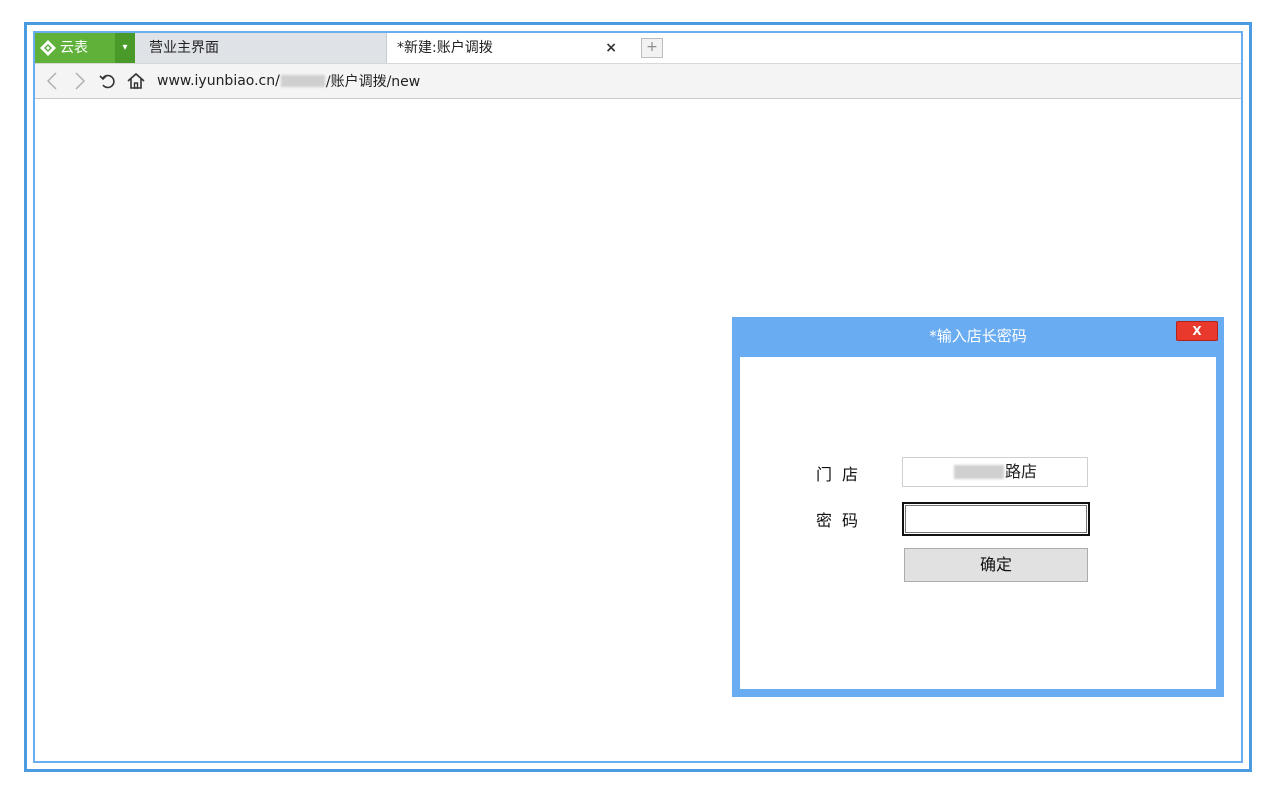 This screenshot has width=1274, height=798. I want to click on yunbiao-logo-icon, so click(48, 48).